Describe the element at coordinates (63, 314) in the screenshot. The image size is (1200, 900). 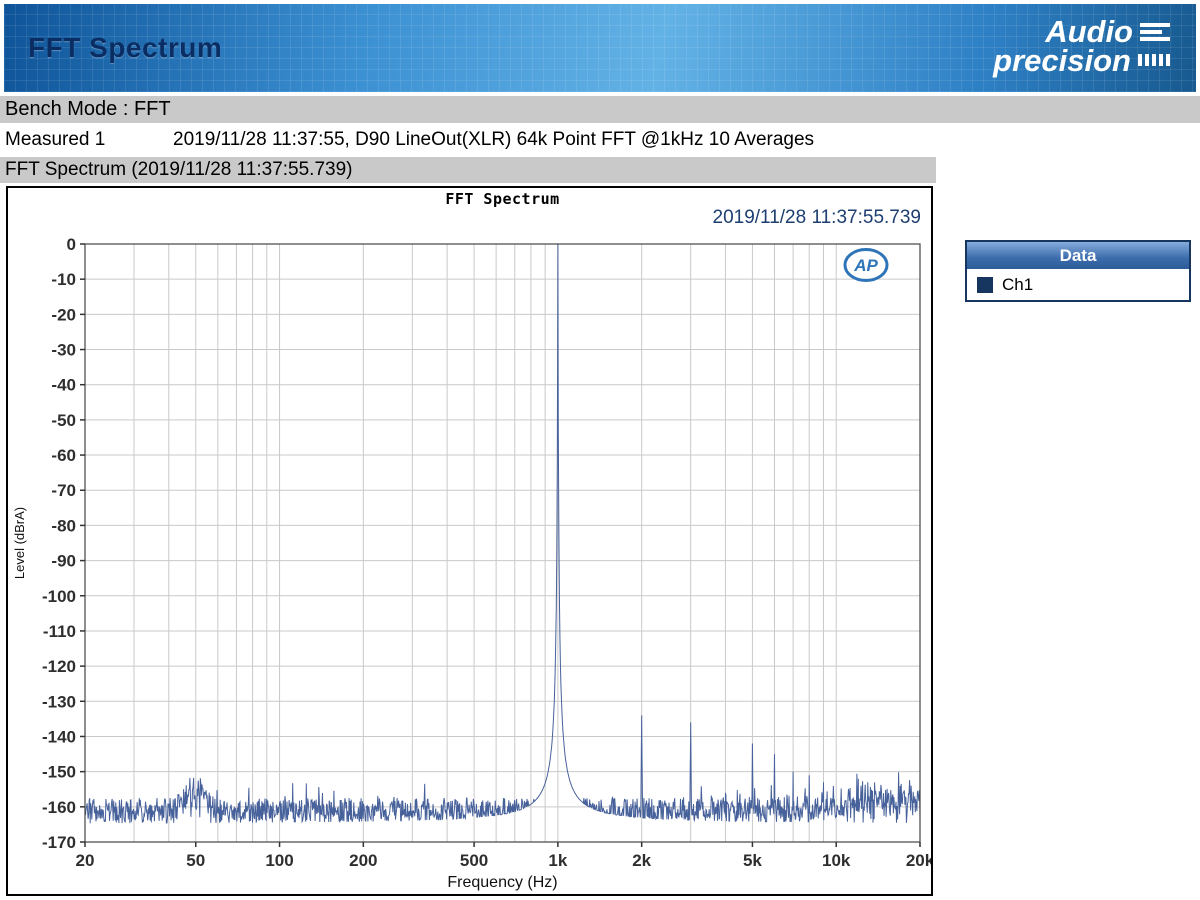
I see `svg-text: -20` at that location.